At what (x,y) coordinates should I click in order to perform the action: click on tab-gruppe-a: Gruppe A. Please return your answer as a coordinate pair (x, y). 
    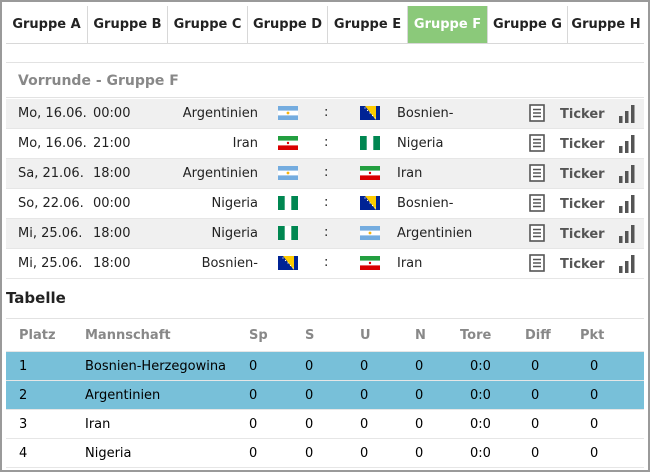
    Looking at the image, I should click on (47, 24).